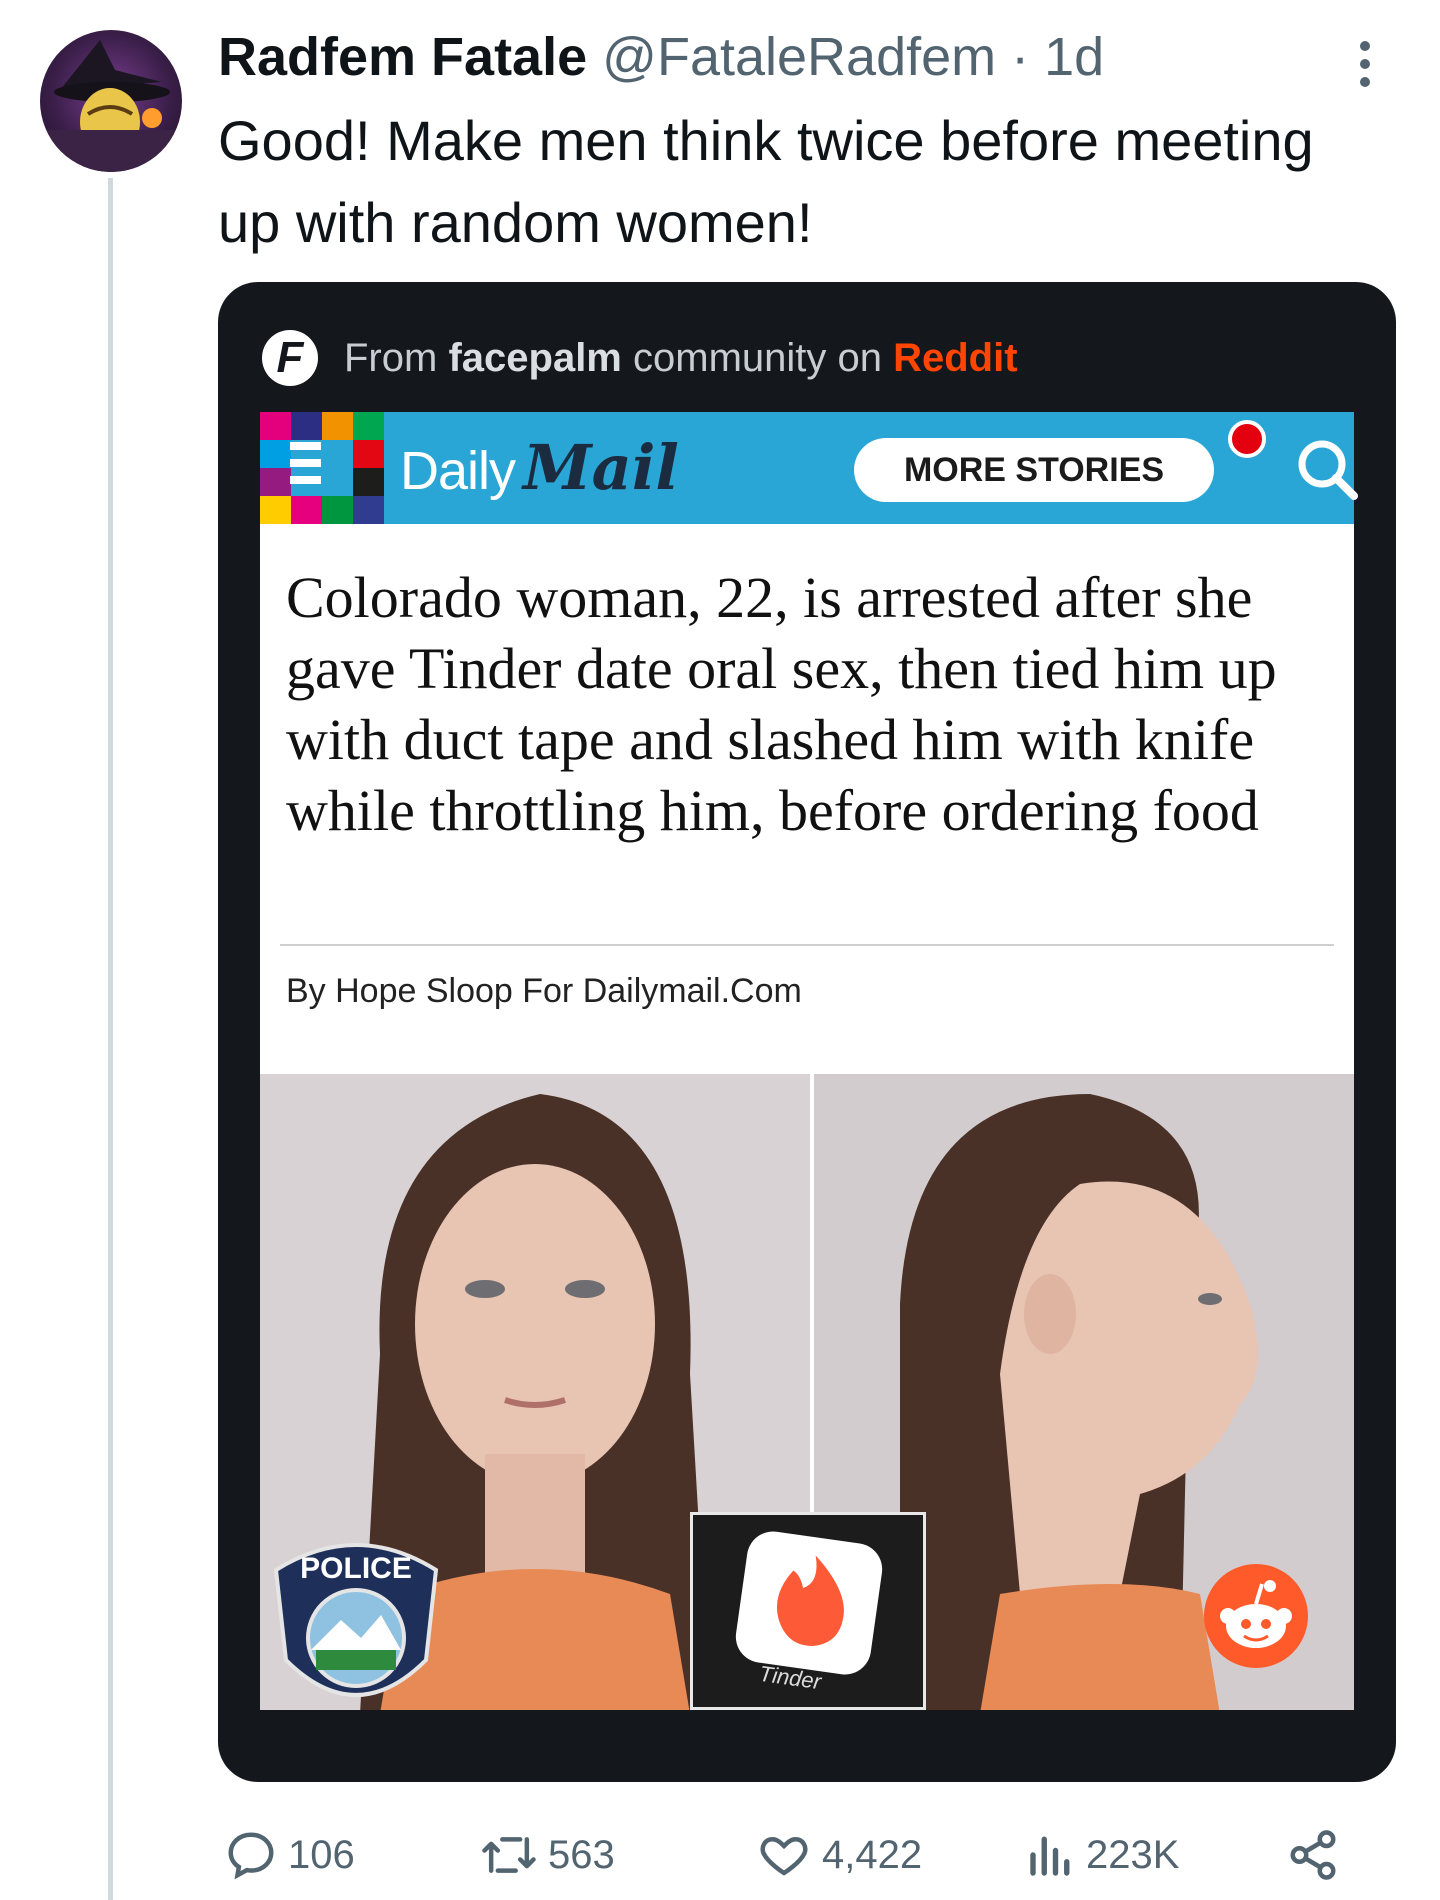 This screenshot has width=1440, height=1900. Describe the element at coordinates (110, 1039) in the screenshot. I see `thread-line` at that location.